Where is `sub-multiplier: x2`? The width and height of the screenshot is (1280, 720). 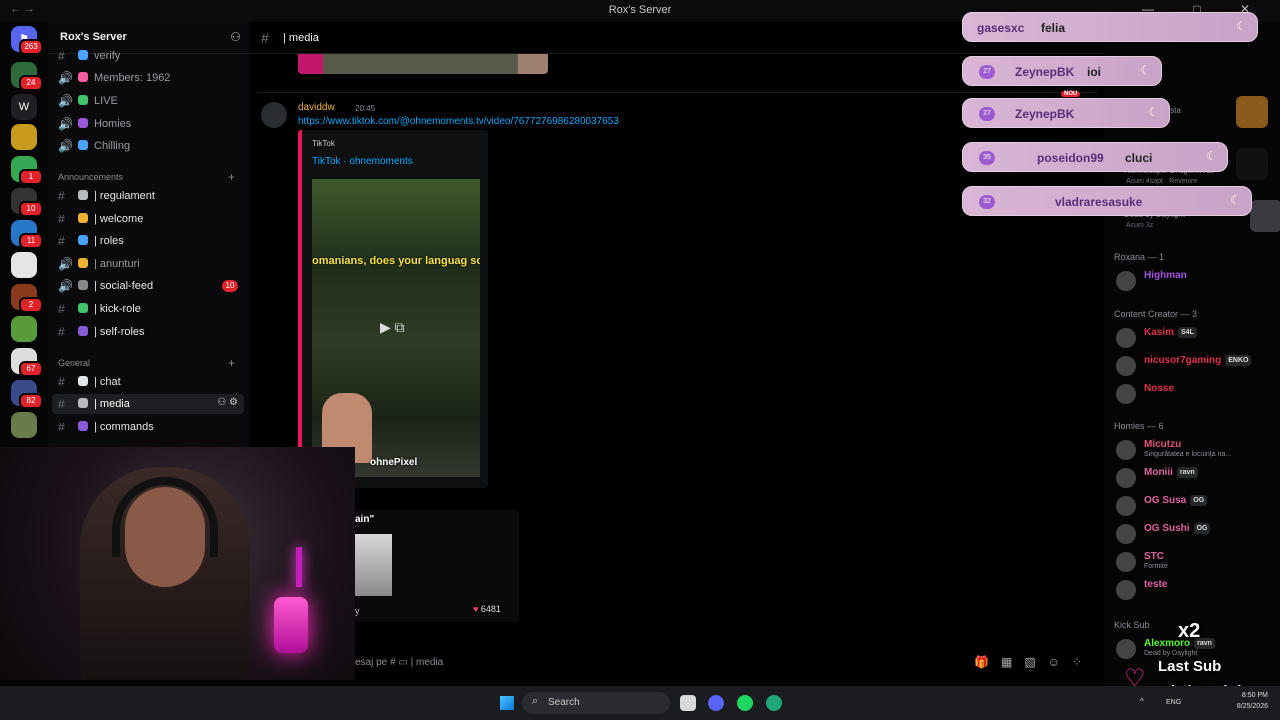
sub-multiplier: x2 is located at coordinates (1189, 631).